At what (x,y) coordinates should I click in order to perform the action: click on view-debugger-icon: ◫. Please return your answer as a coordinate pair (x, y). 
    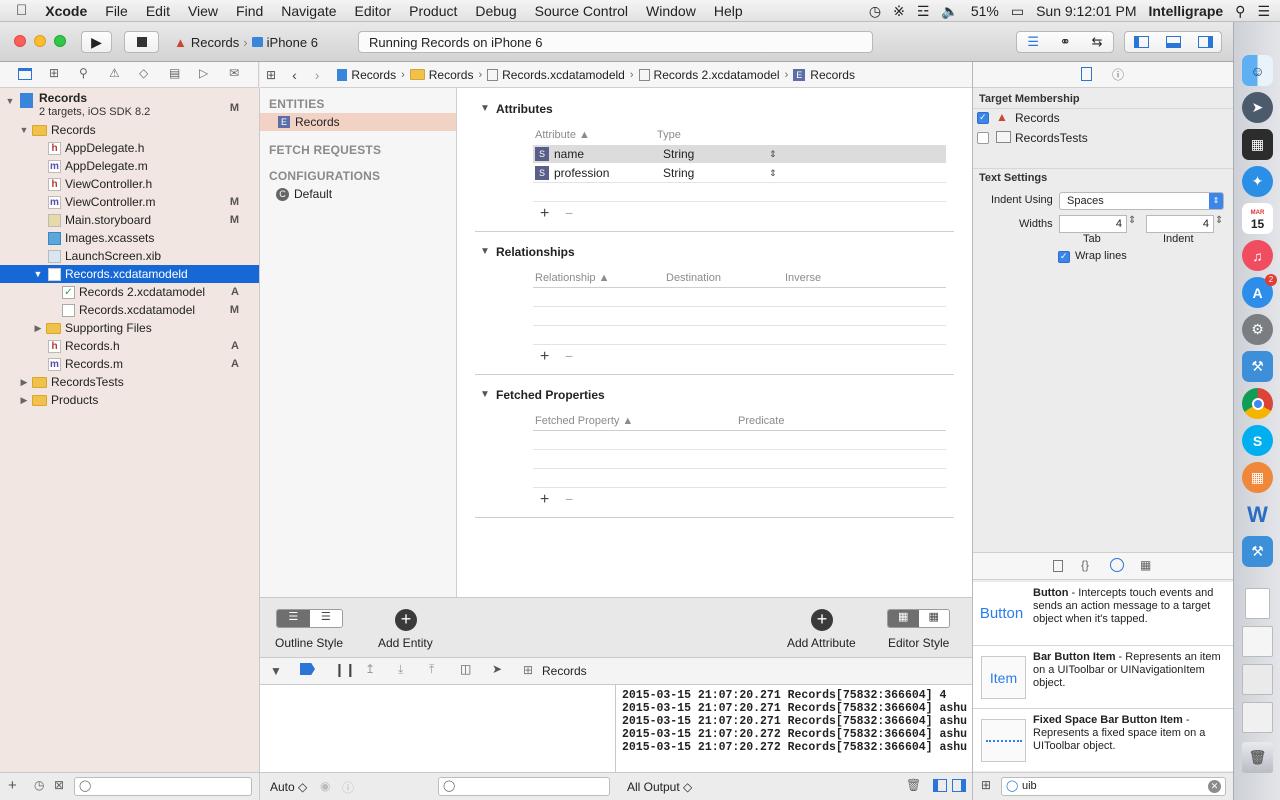
    Looking at the image, I should click on (465, 669).